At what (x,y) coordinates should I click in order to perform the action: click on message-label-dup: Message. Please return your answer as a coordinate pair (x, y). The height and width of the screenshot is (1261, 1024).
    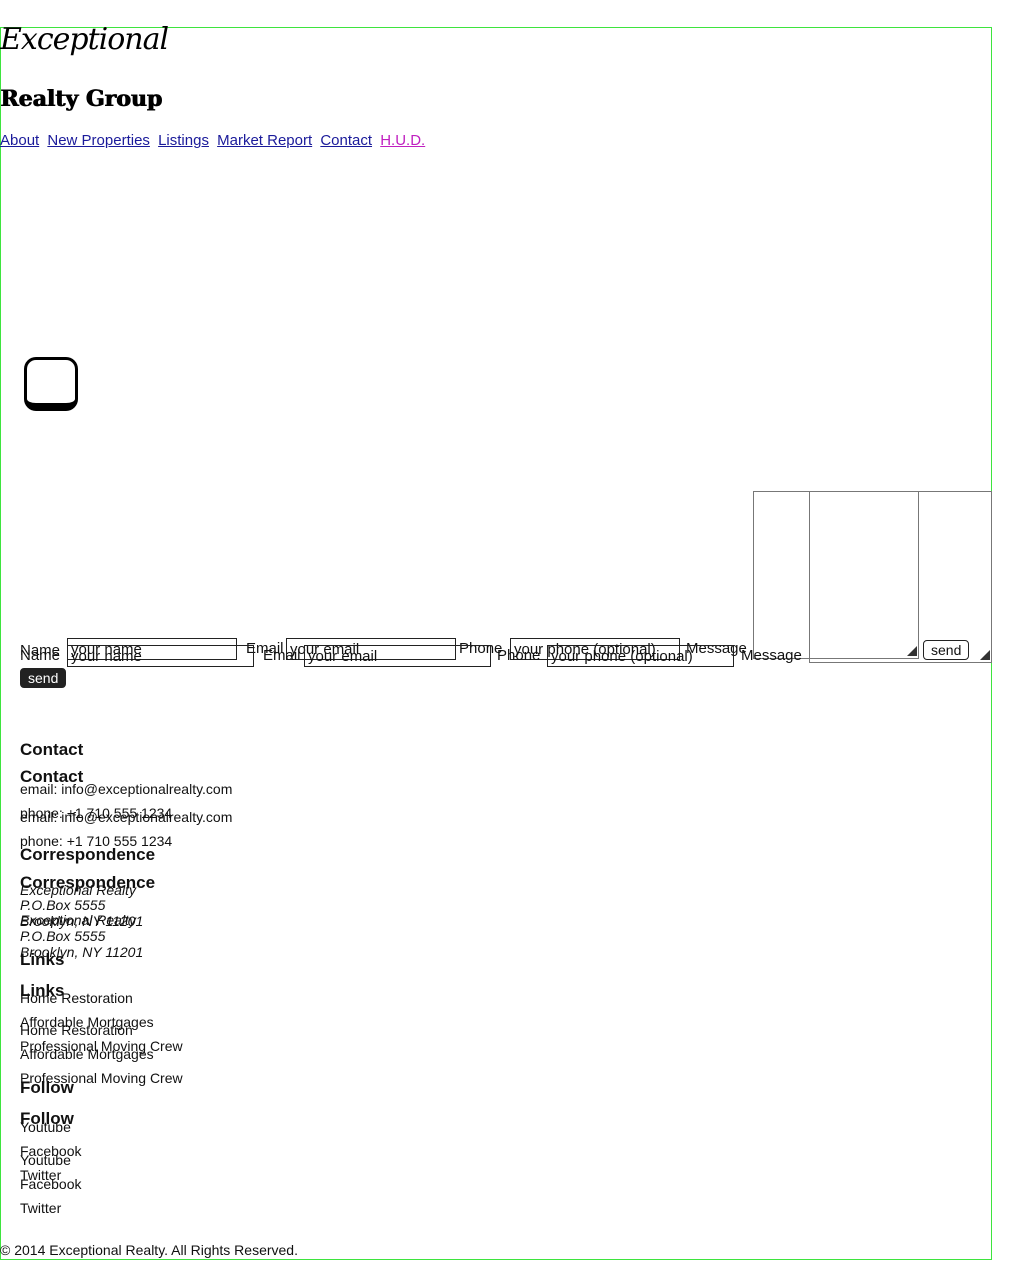
    Looking at the image, I should click on (771, 655).